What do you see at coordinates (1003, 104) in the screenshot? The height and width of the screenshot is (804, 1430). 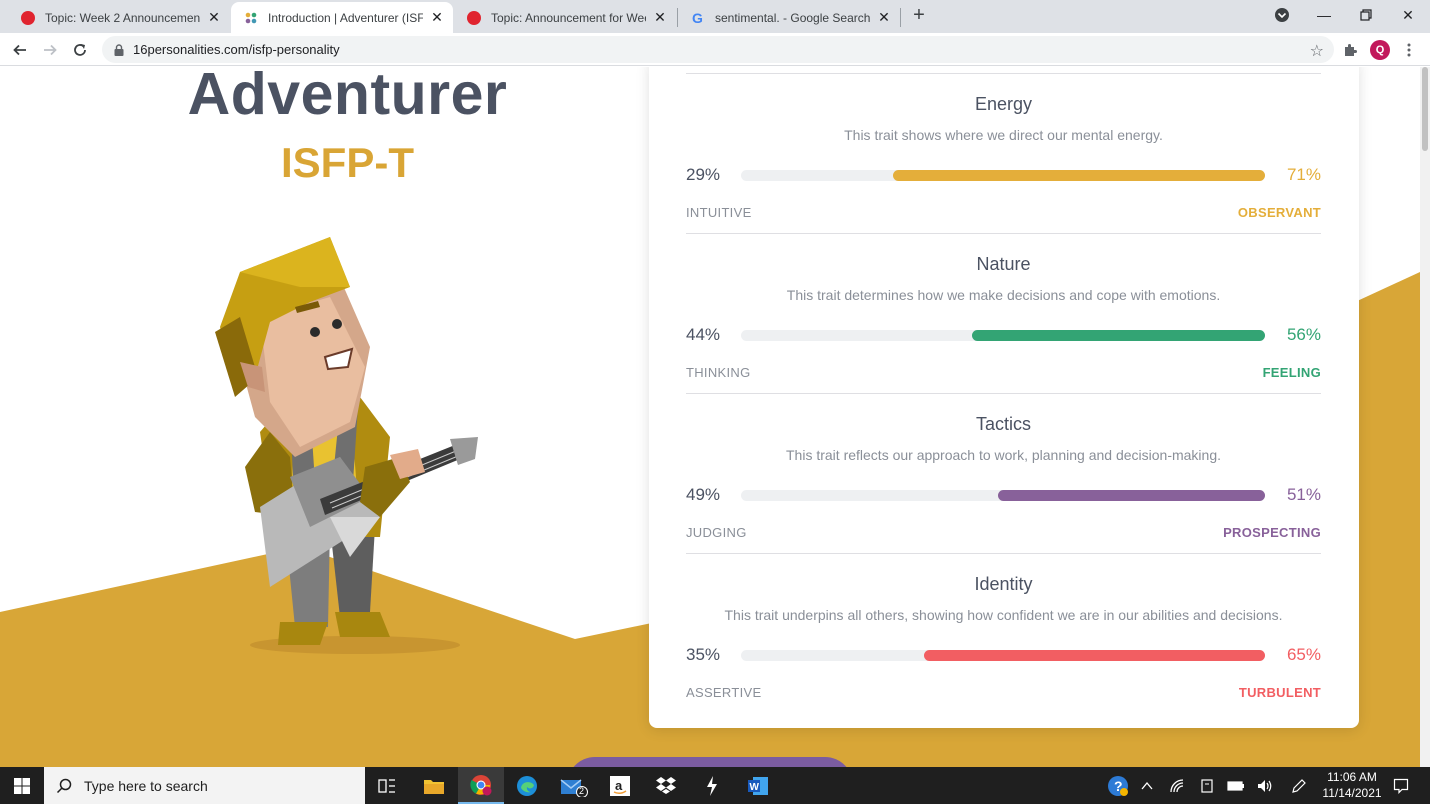 I see `trait-name: Energy` at bounding box center [1003, 104].